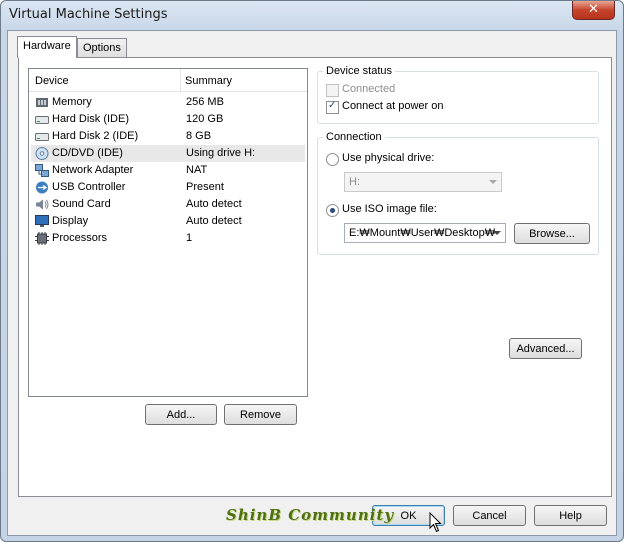 This screenshot has height=542, width=624. What do you see at coordinates (168, 136) in the screenshot?
I see `device-row-hard-disk-2: Hard Disk 2 (IDE) 8 GB` at bounding box center [168, 136].